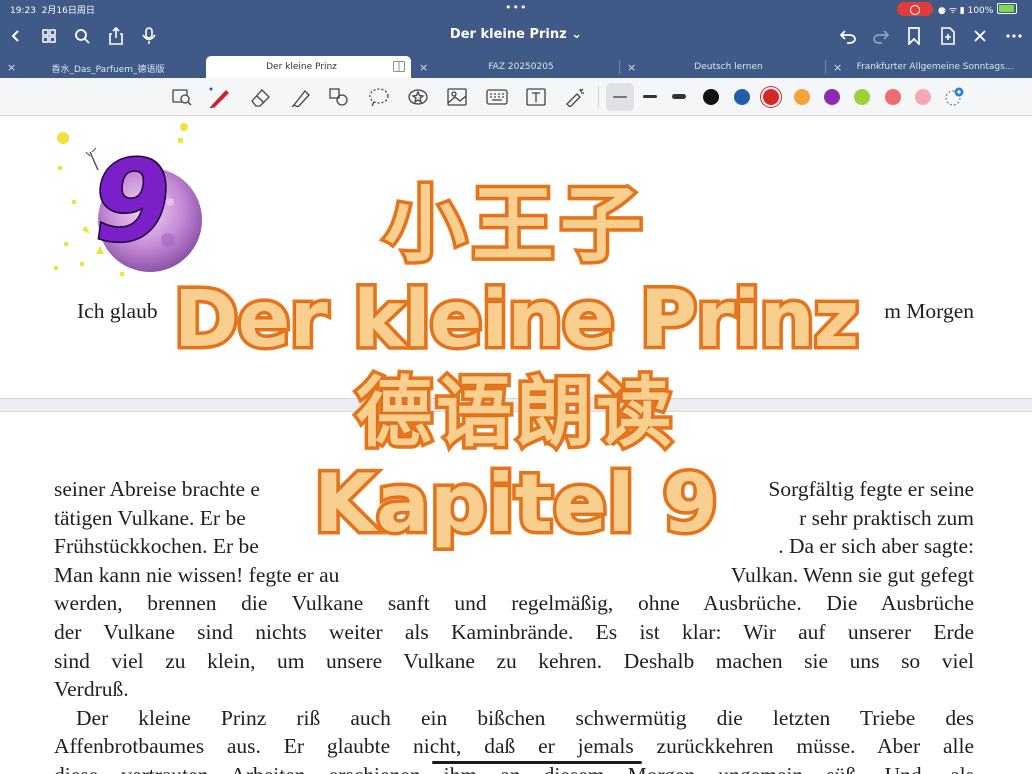 This screenshot has height=774, width=1032. Describe the element at coordinates (457, 97) in the screenshot. I see `image-icon` at that location.